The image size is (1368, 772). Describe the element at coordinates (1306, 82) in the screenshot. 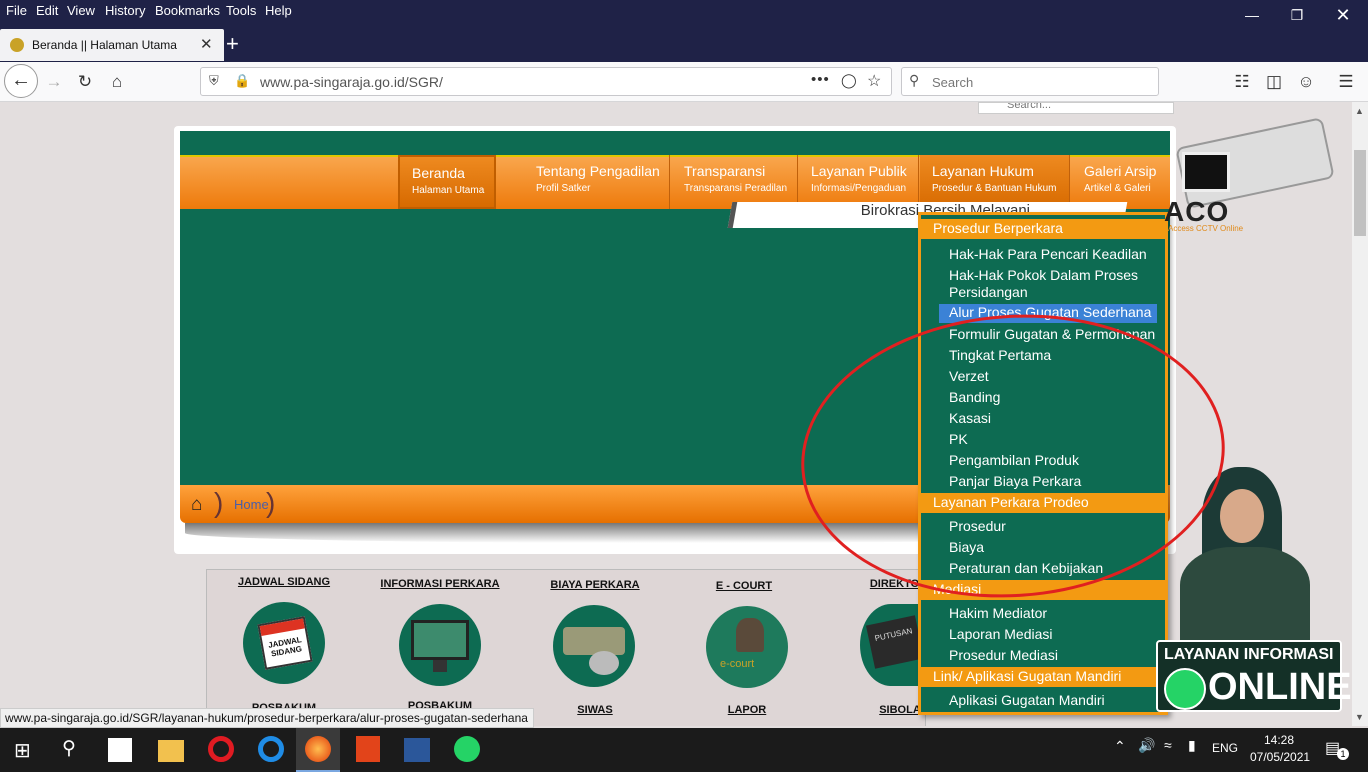

I see `account-icon: ☺` at that location.